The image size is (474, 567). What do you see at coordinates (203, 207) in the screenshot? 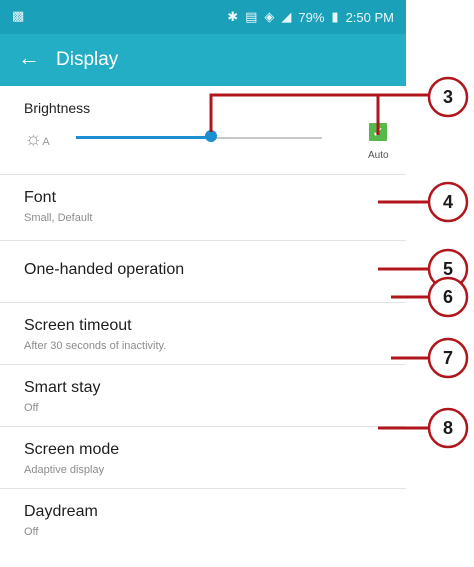
I see `menu-item-font: Font Small, Default` at bounding box center [203, 207].